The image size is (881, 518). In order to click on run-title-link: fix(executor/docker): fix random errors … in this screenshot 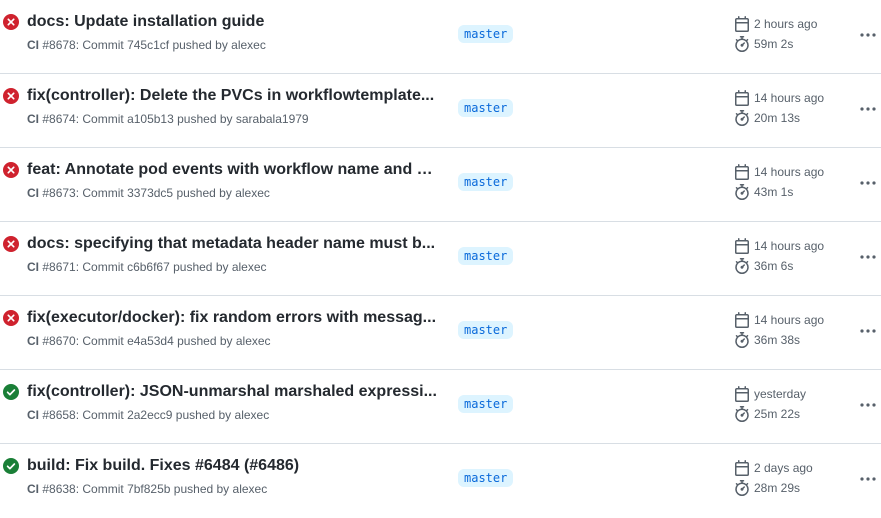, I will do `click(233, 318)`.